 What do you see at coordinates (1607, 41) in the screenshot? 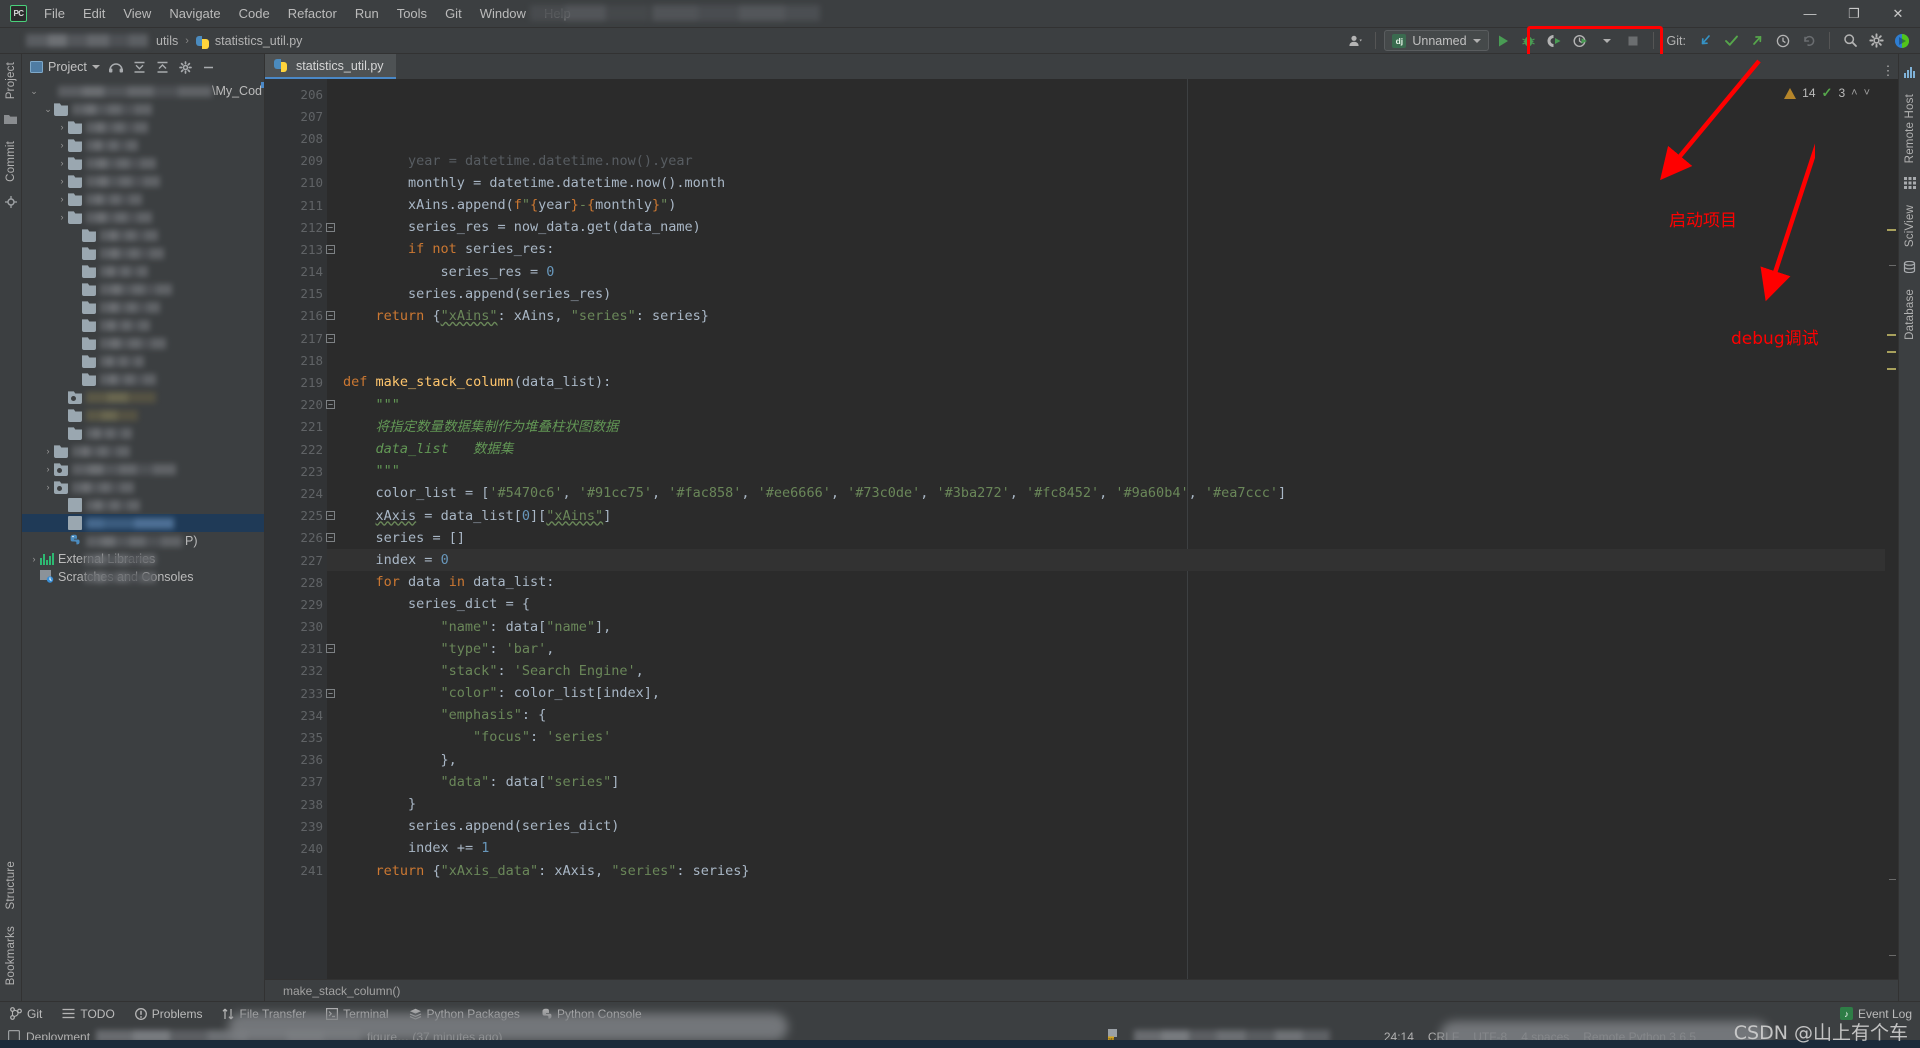
I see `more-run-options-icon` at bounding box center [1607, 41].